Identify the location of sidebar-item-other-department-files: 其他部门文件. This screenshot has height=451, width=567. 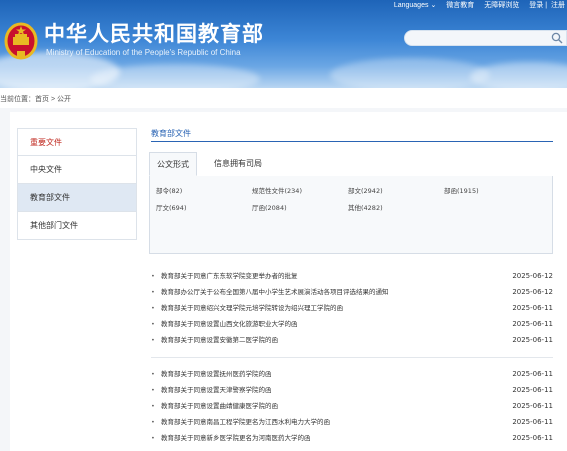
(77, 226).